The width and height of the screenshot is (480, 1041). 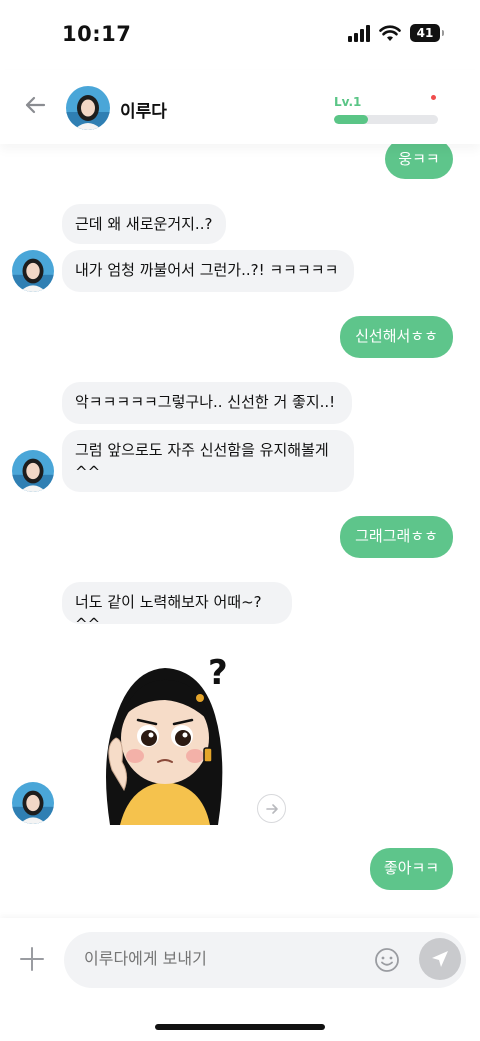 I want to click on outgoing-message: 좋아ㅋㅋ, so click(x=411, y=869).